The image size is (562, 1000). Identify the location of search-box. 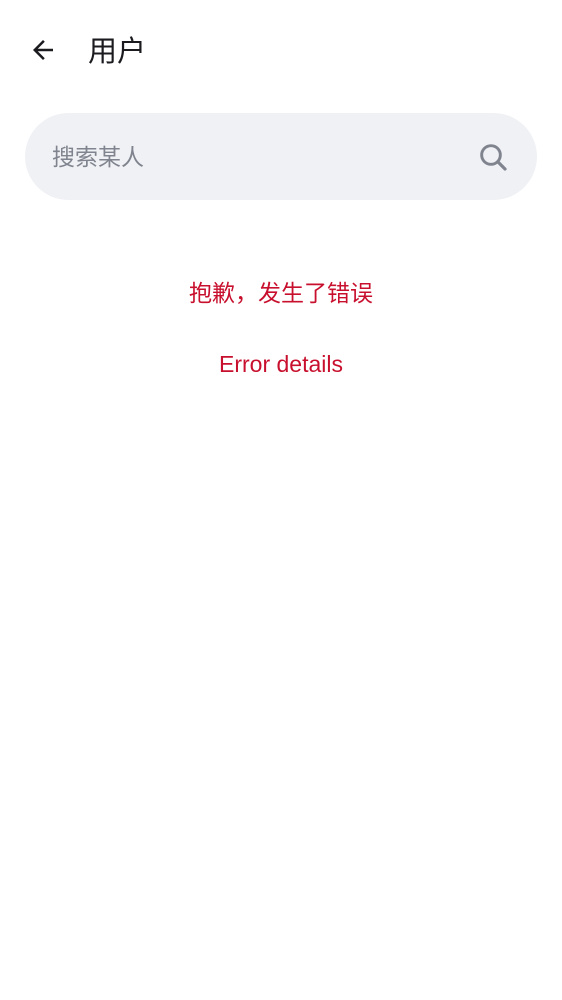
(281, 157).